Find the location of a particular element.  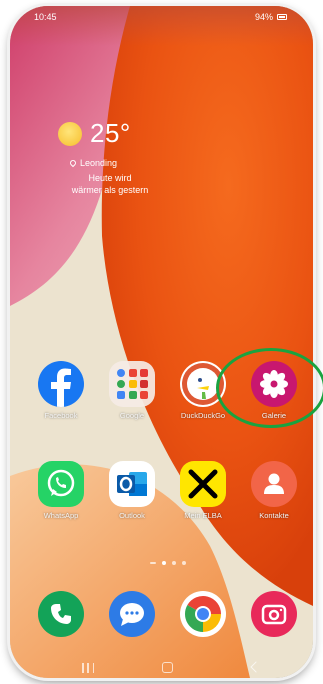

app-facebook: Facebook is located at coordinates (61, 390).